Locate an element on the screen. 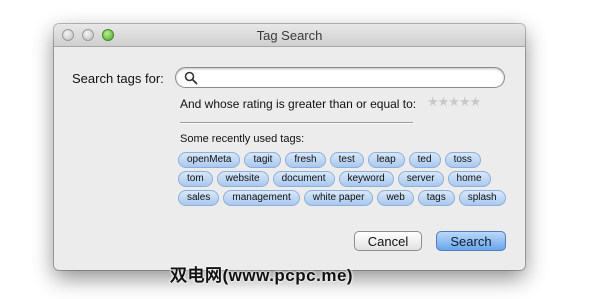  watermark-text: 双电网(www.pcpc.me) is located at coordinates (262, 275).